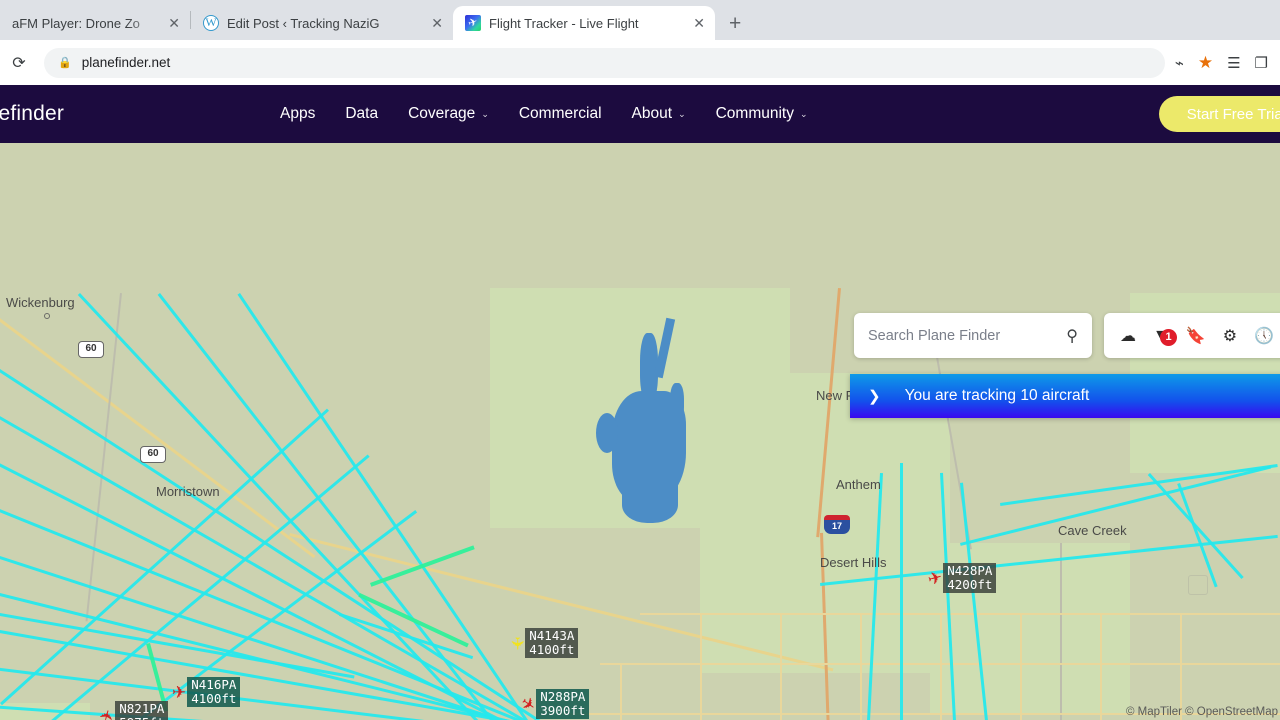 Image resolution: width=1280 pixels, height=720 pixels. I want to click on weather-icon: ☁, so click(1128, 336).